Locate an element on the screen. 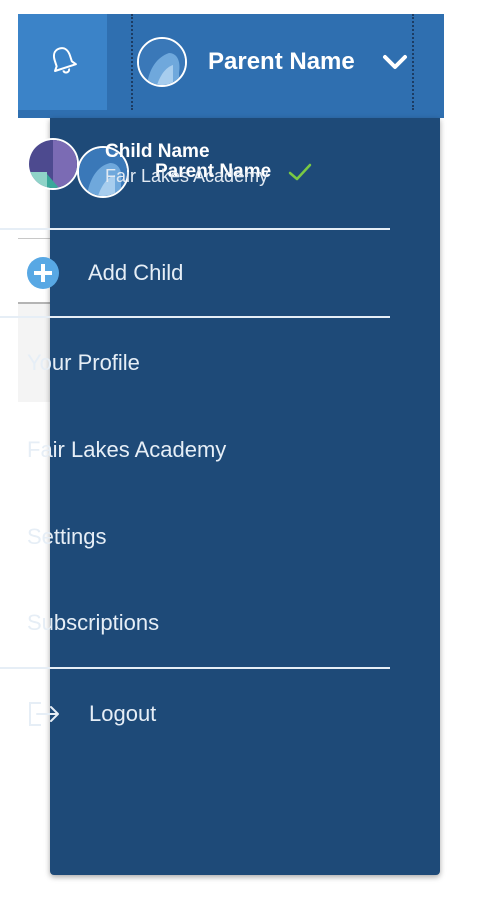 Image resolution: width=480 pixels, height=900 pixels. logout-label: Logout is located at coordinates (123, 713).